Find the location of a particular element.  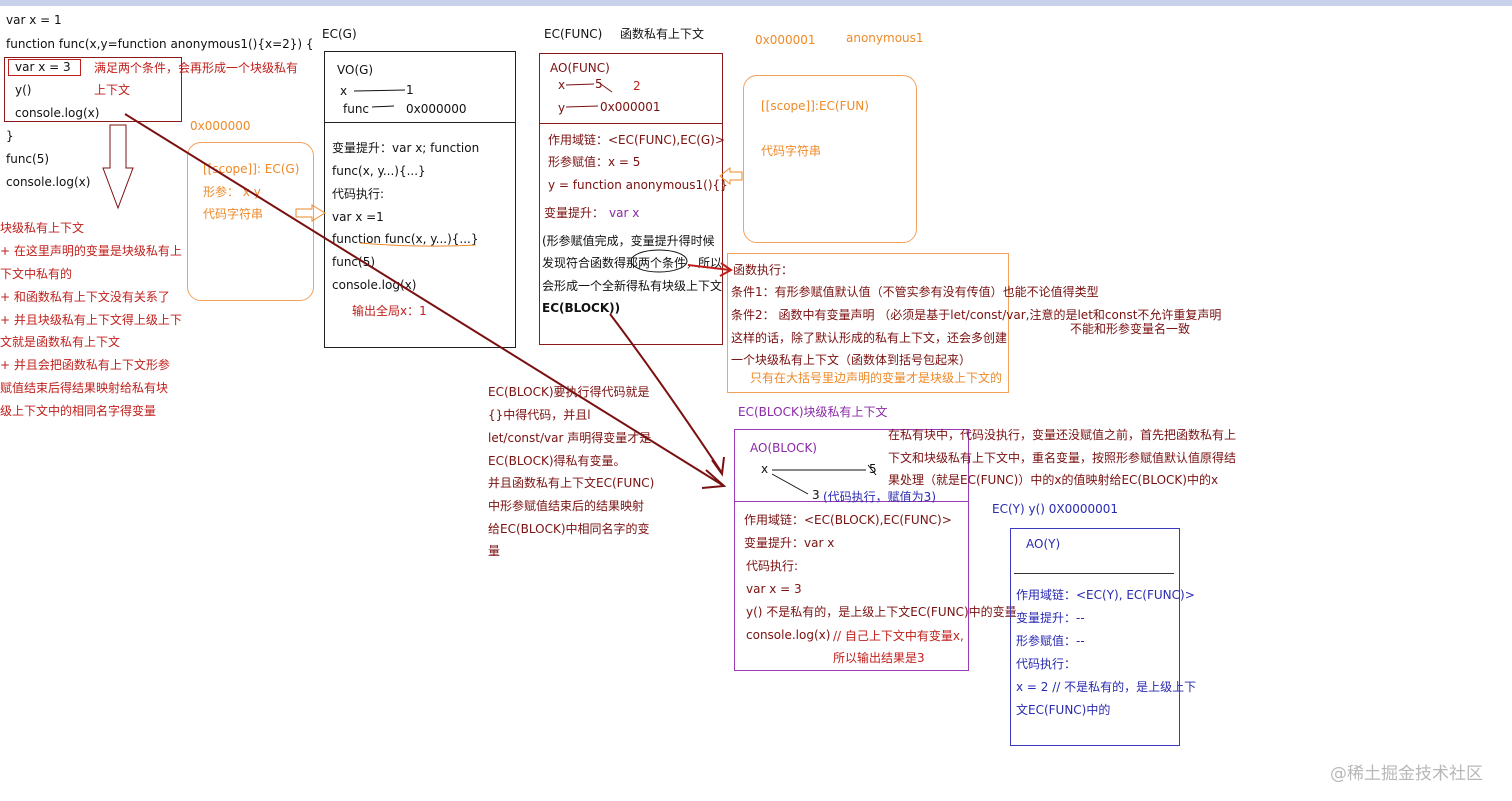

down-hollow-arrow is located at coordinates (118, 167).